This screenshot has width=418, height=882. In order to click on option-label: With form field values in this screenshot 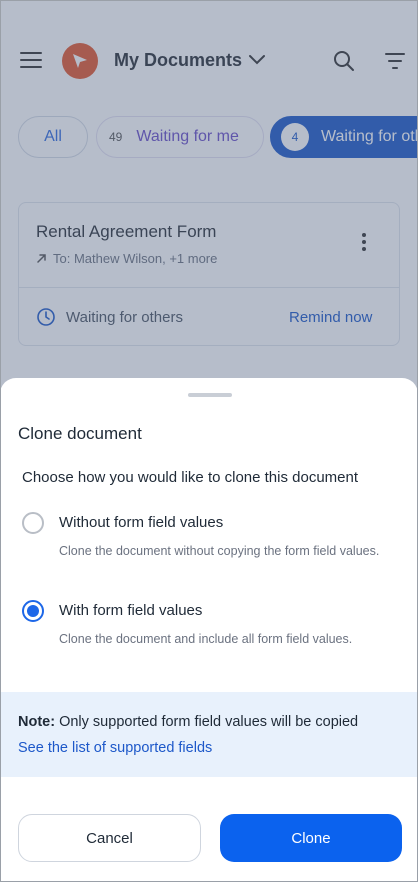, I will do `click(131, 610)`.